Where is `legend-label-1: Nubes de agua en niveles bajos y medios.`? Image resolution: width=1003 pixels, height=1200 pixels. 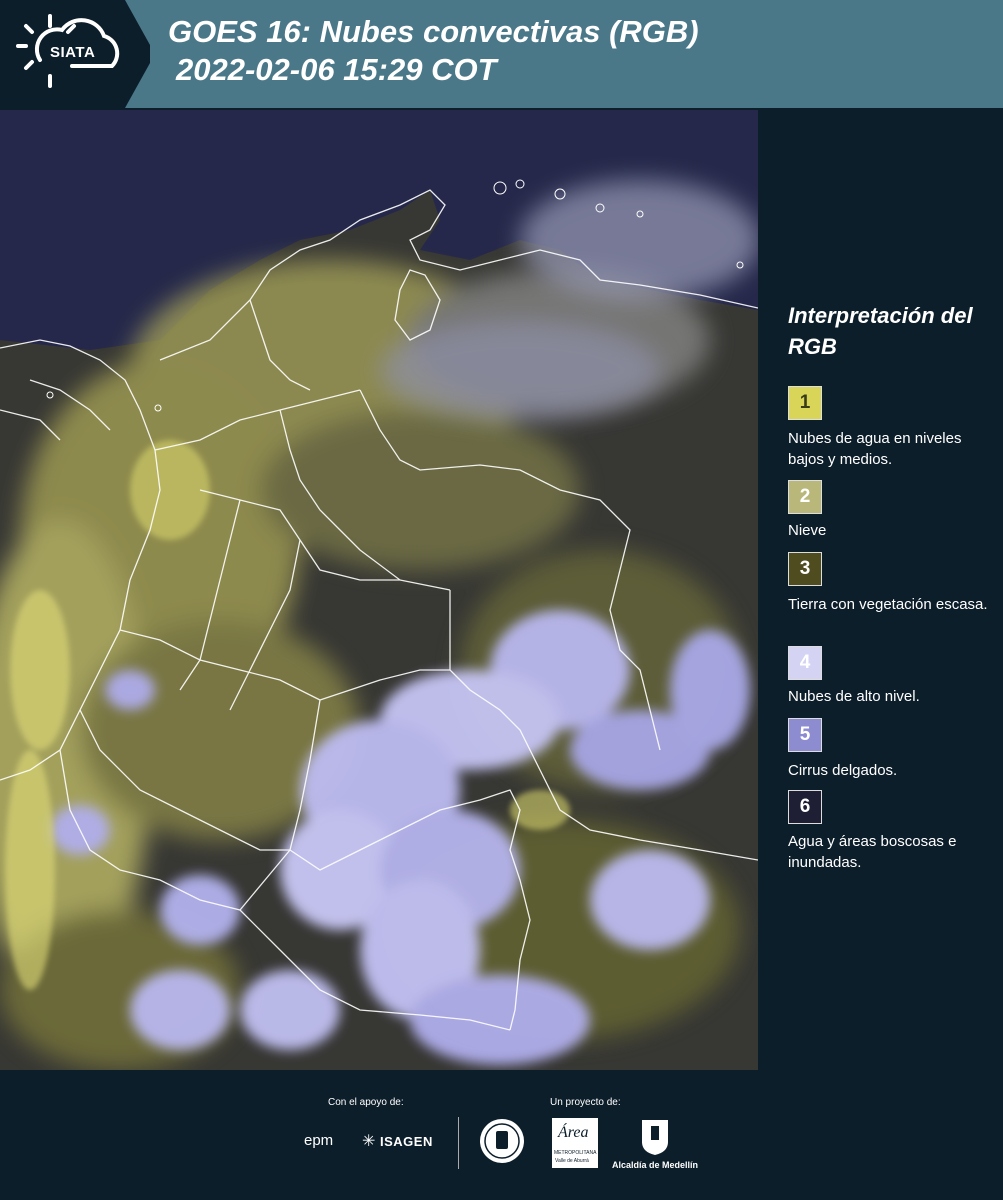
legend-label-1: Nubes de agua en niveles bajos y medios. is located at coordinates (875, 449).